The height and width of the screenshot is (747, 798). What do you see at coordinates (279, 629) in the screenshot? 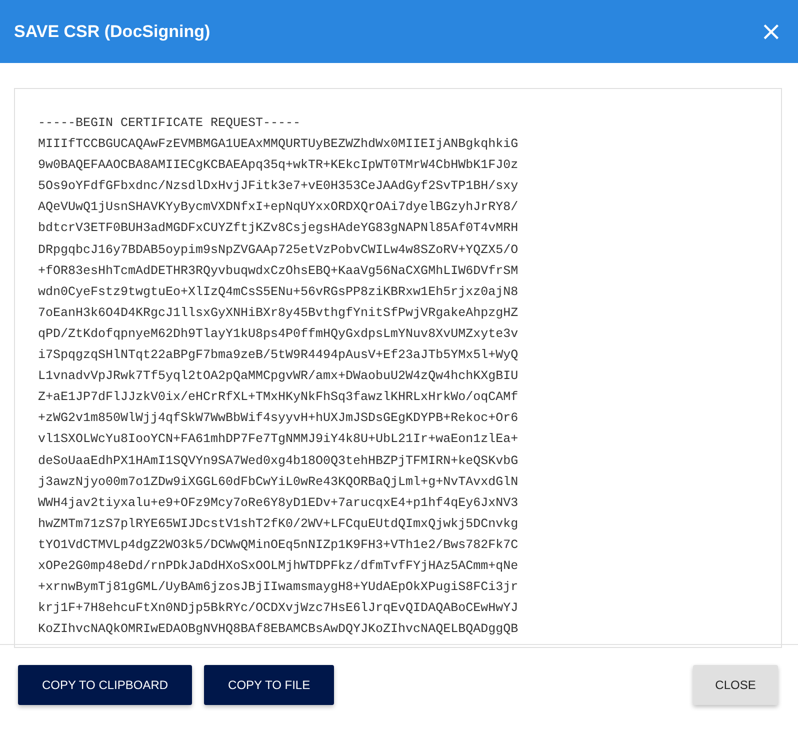
I see `csr-line: KoZIhvcNAQkOMRIwEDAOBgNVHQ8BAf8EBAMCBsAwDQYJKoZIhvcNAQELBQADggQB` at bounding box center [279, 629].